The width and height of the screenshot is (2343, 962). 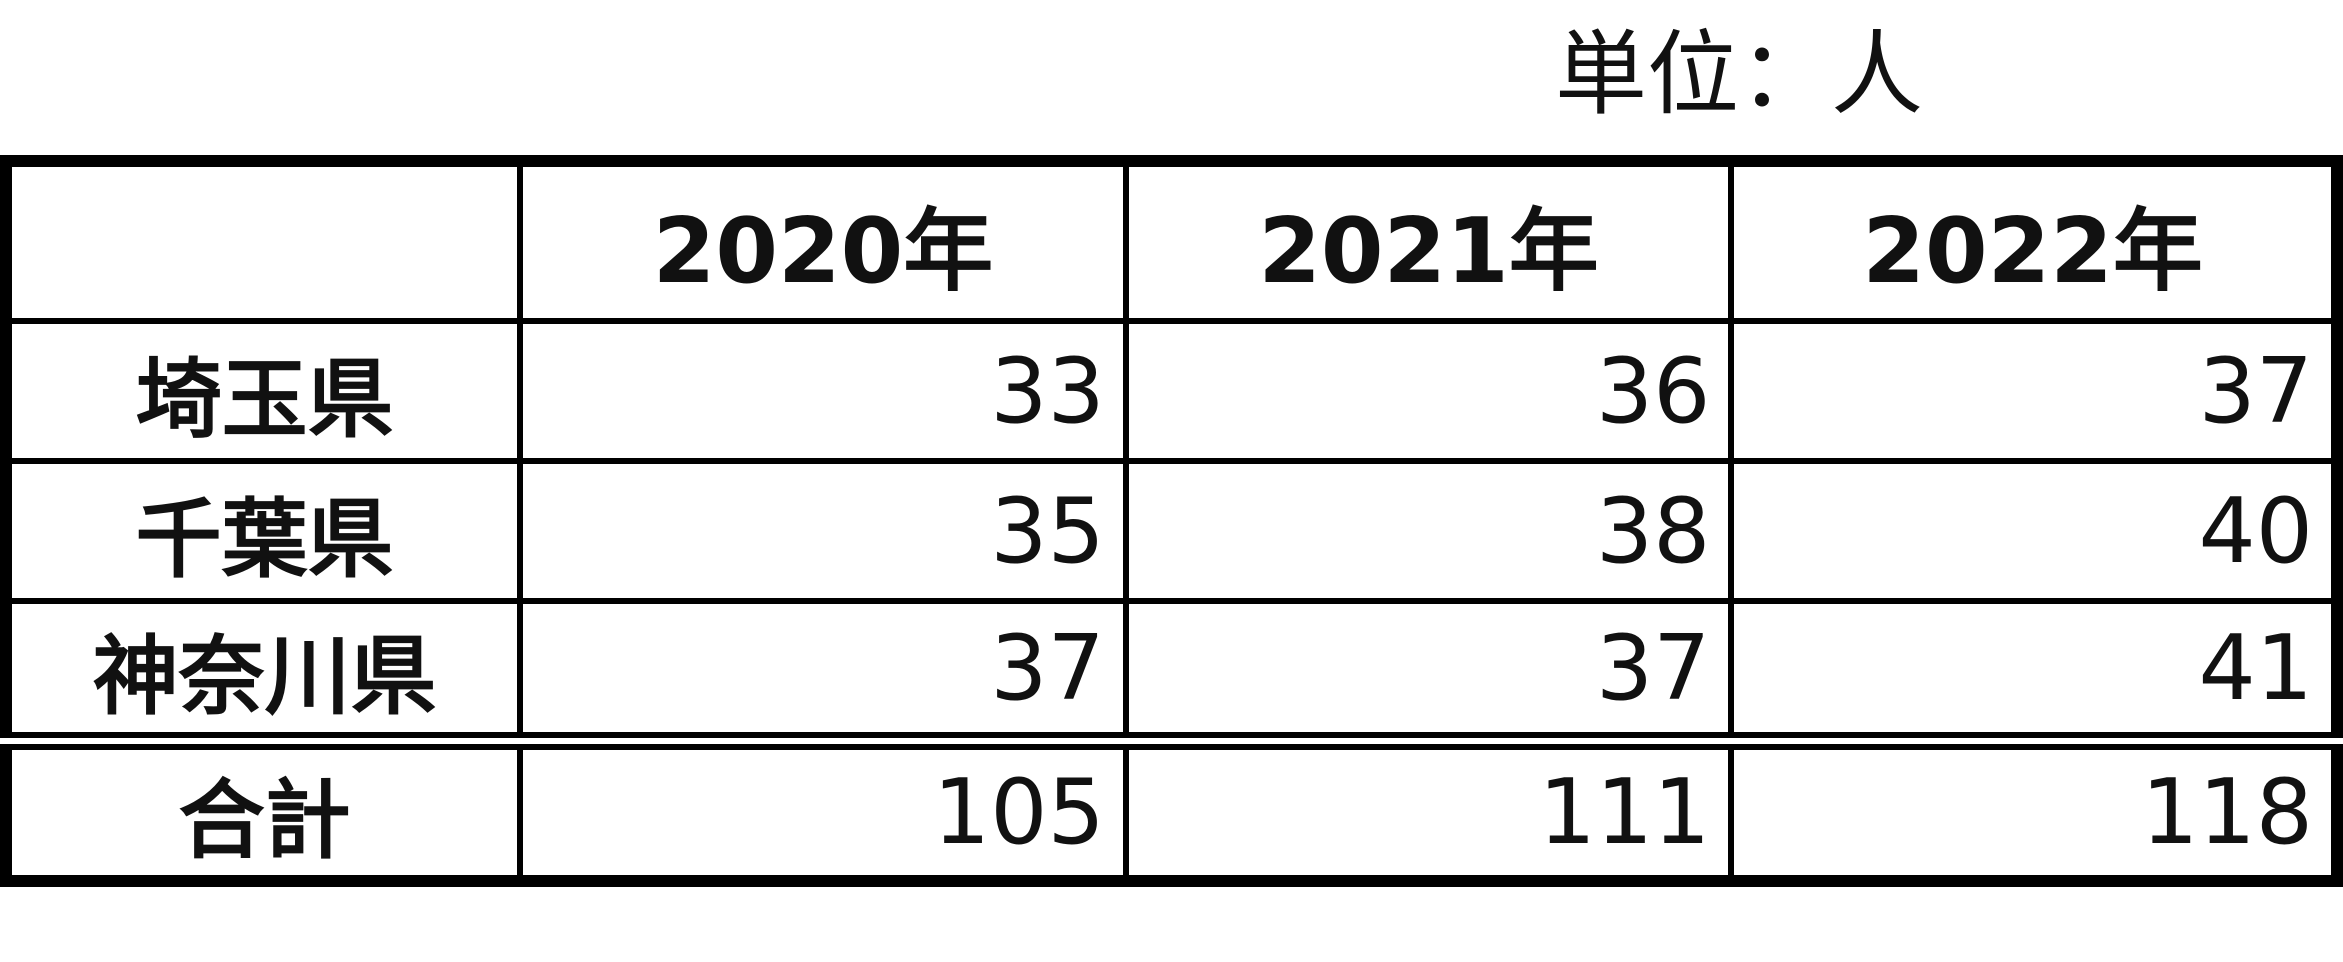 I want to click on total-cell: 111, so click(x=1428, y=808).